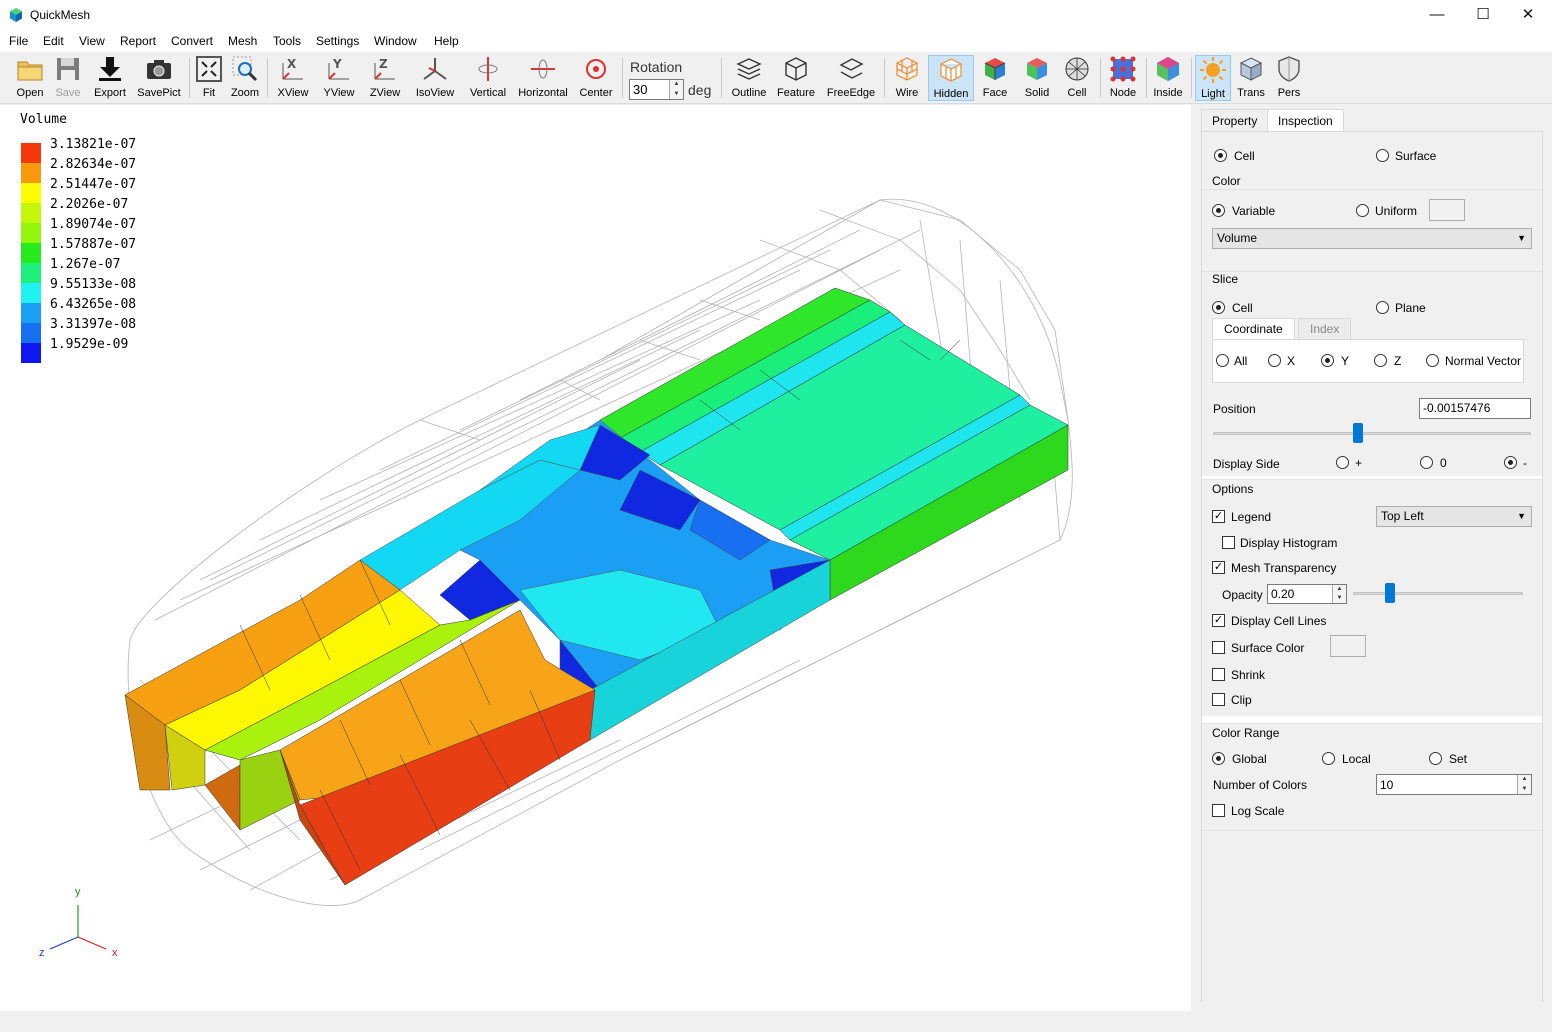  I want to click on side-zero-radio, so click(1426, 462).